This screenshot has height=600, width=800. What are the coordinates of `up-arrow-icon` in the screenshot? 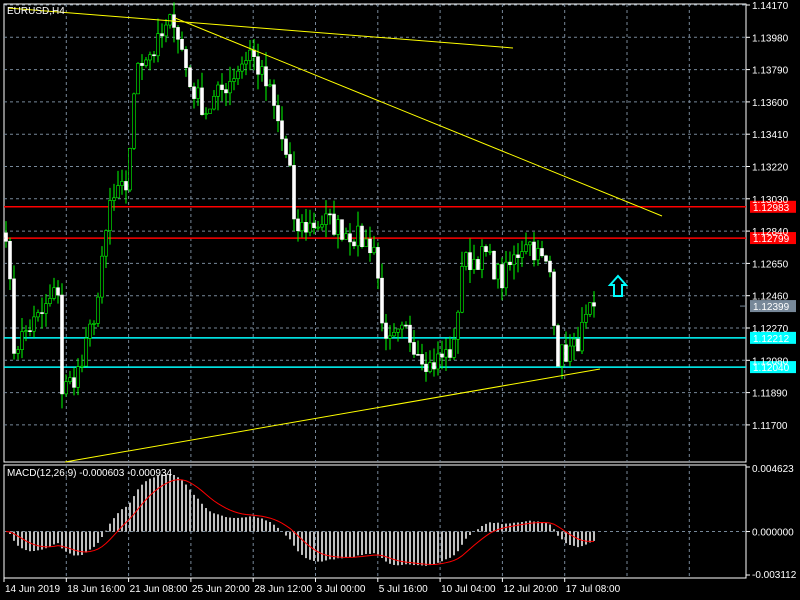 It's located at (618, 285).